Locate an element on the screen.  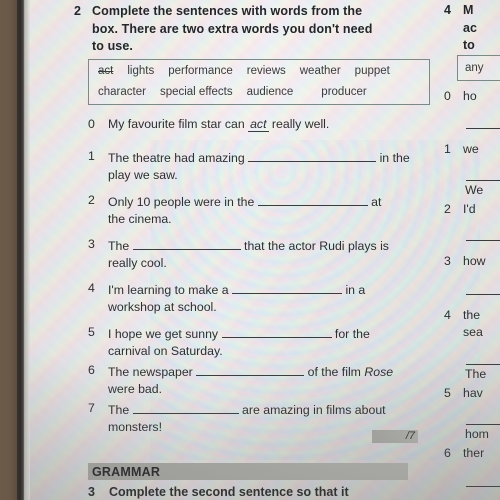
right-question-4-line-2: sea is located at coordinates (473, 331).